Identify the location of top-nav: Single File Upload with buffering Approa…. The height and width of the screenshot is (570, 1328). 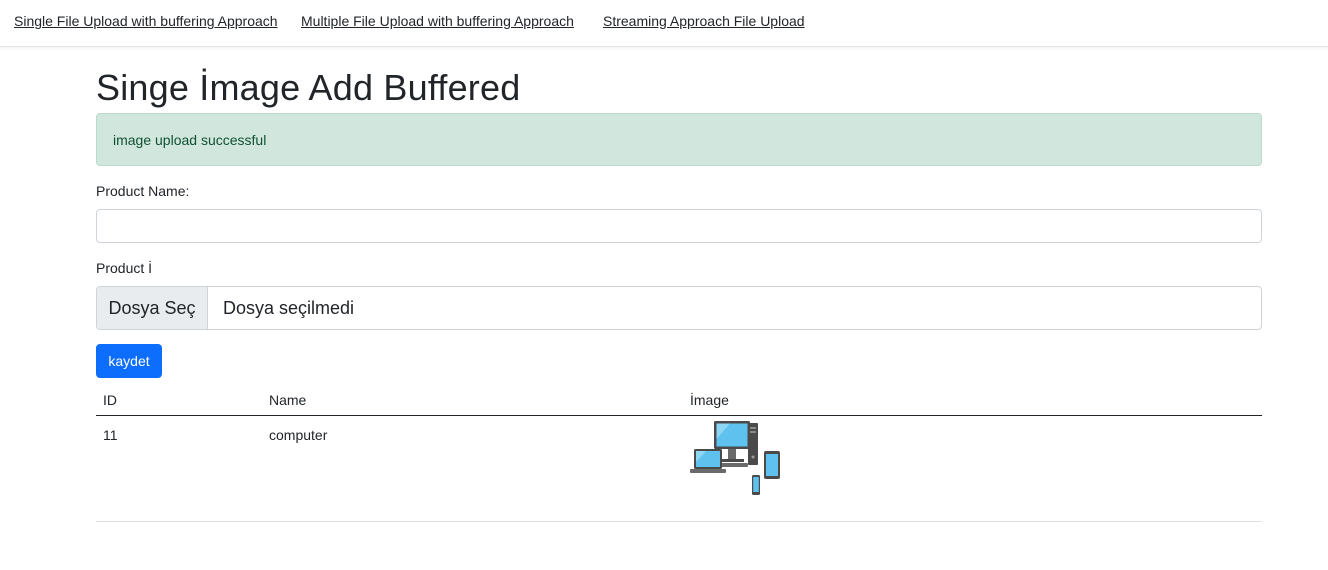
(664, 23).